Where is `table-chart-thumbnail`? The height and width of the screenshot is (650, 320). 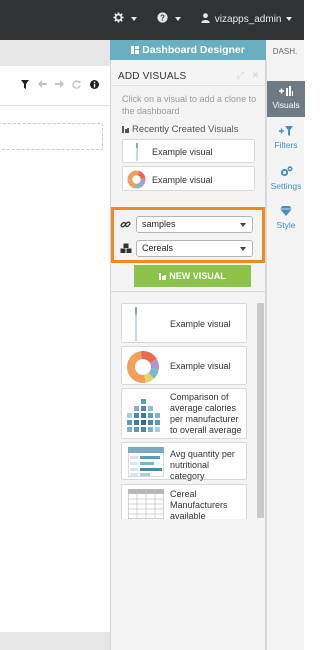 table-chart-thumbnail is located at coordinates (146, 462).